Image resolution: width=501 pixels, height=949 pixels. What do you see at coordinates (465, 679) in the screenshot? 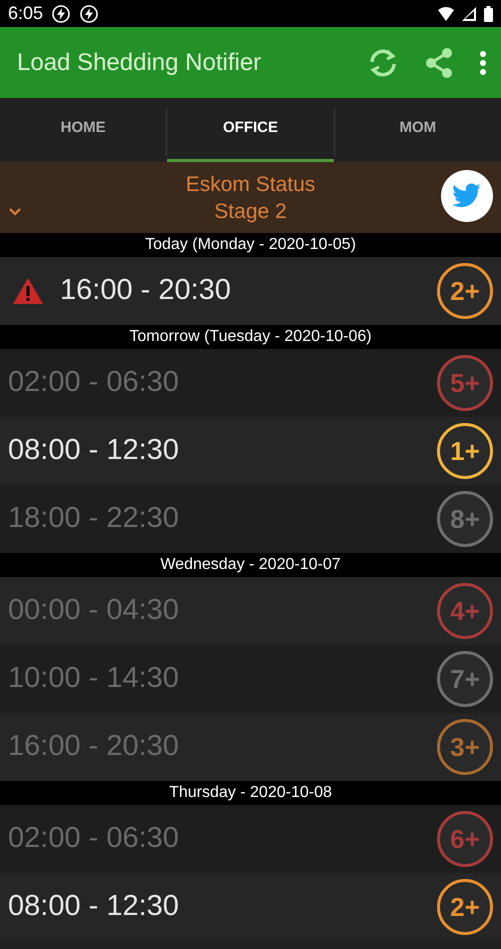
I see `stage-badge: 7+` at bounding box center [465, 679].